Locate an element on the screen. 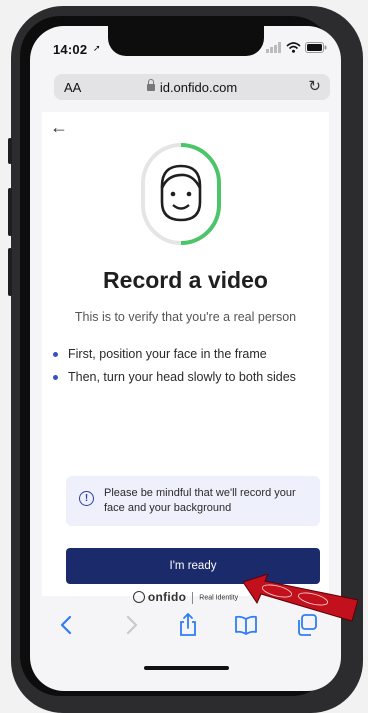  info-icon: ! is located at coordinates (86, 498).